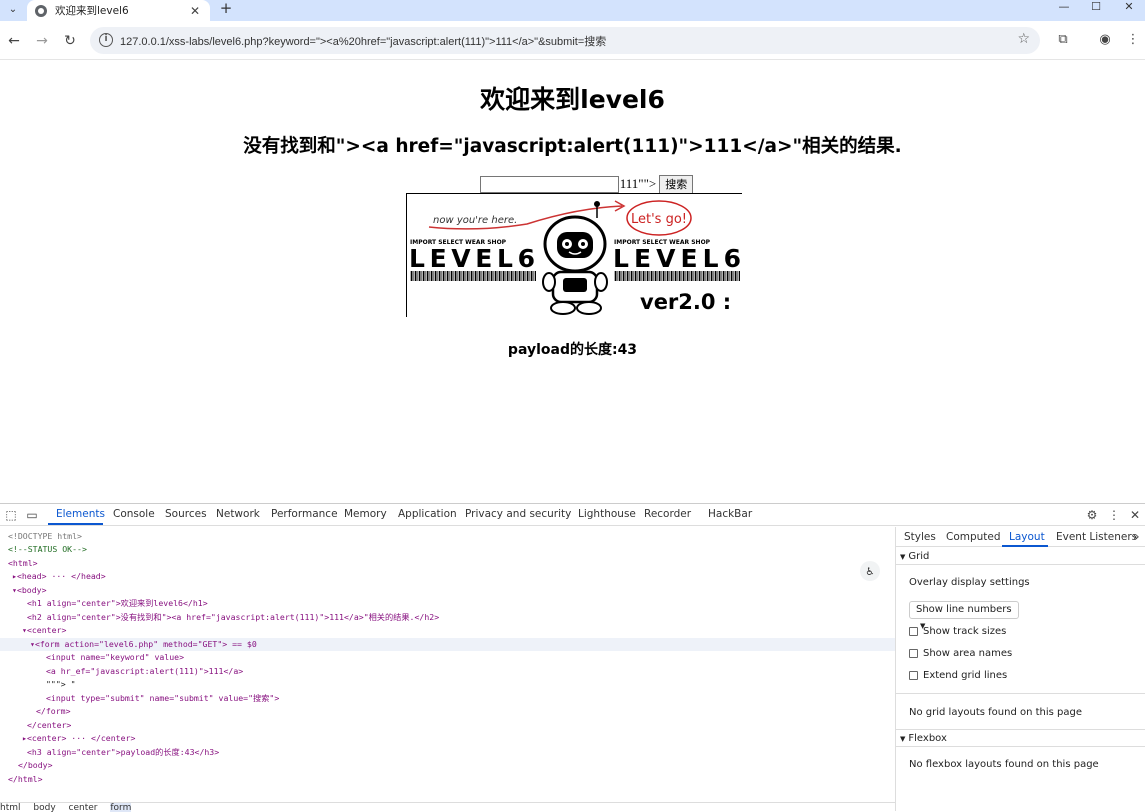 The width and height of the screenshot is (1145, 812). Describe the element at coordinates (106, 40) in the screenshot. I see `site-info-icon: i` at that location.